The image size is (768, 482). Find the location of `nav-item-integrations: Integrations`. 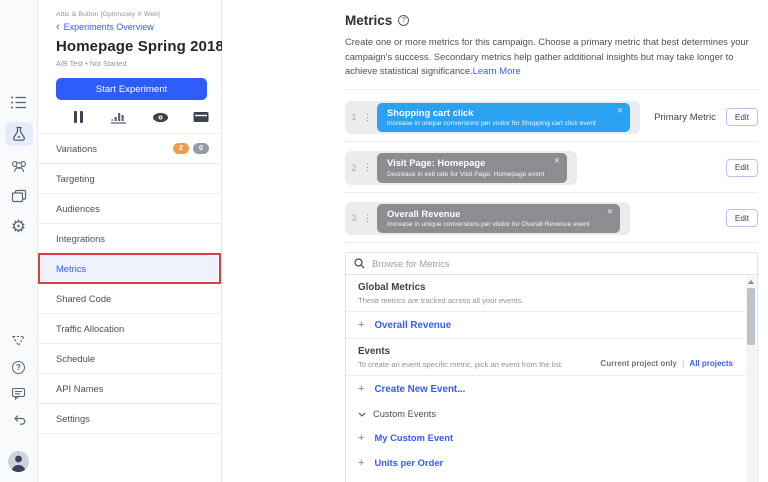

nav-item-integrations: Integrations is located at coordinates (129, 239).